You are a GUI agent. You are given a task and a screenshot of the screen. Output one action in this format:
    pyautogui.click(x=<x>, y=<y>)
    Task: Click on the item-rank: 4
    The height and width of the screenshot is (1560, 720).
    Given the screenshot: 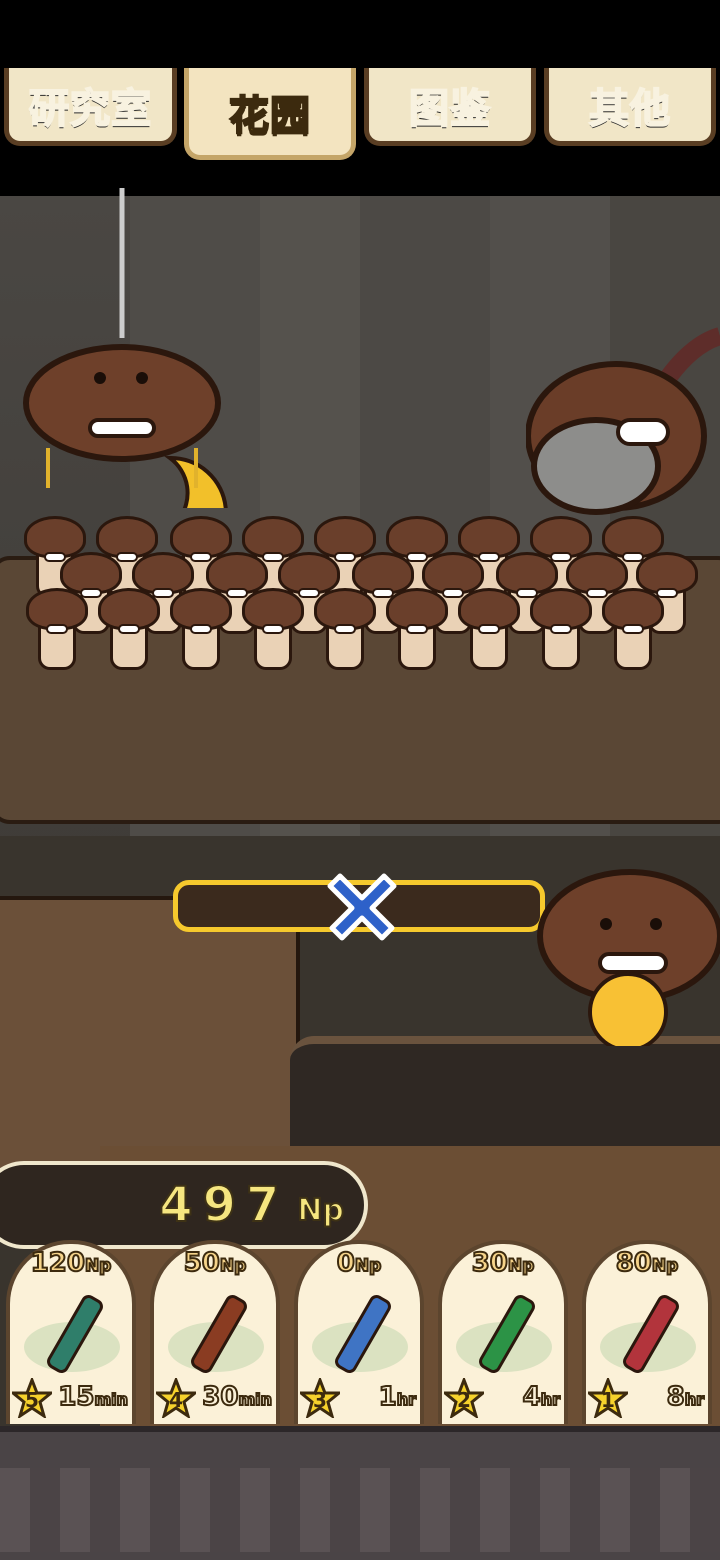 What is the action you would take?
    pyautogui.click(x=176, y=1400)
    